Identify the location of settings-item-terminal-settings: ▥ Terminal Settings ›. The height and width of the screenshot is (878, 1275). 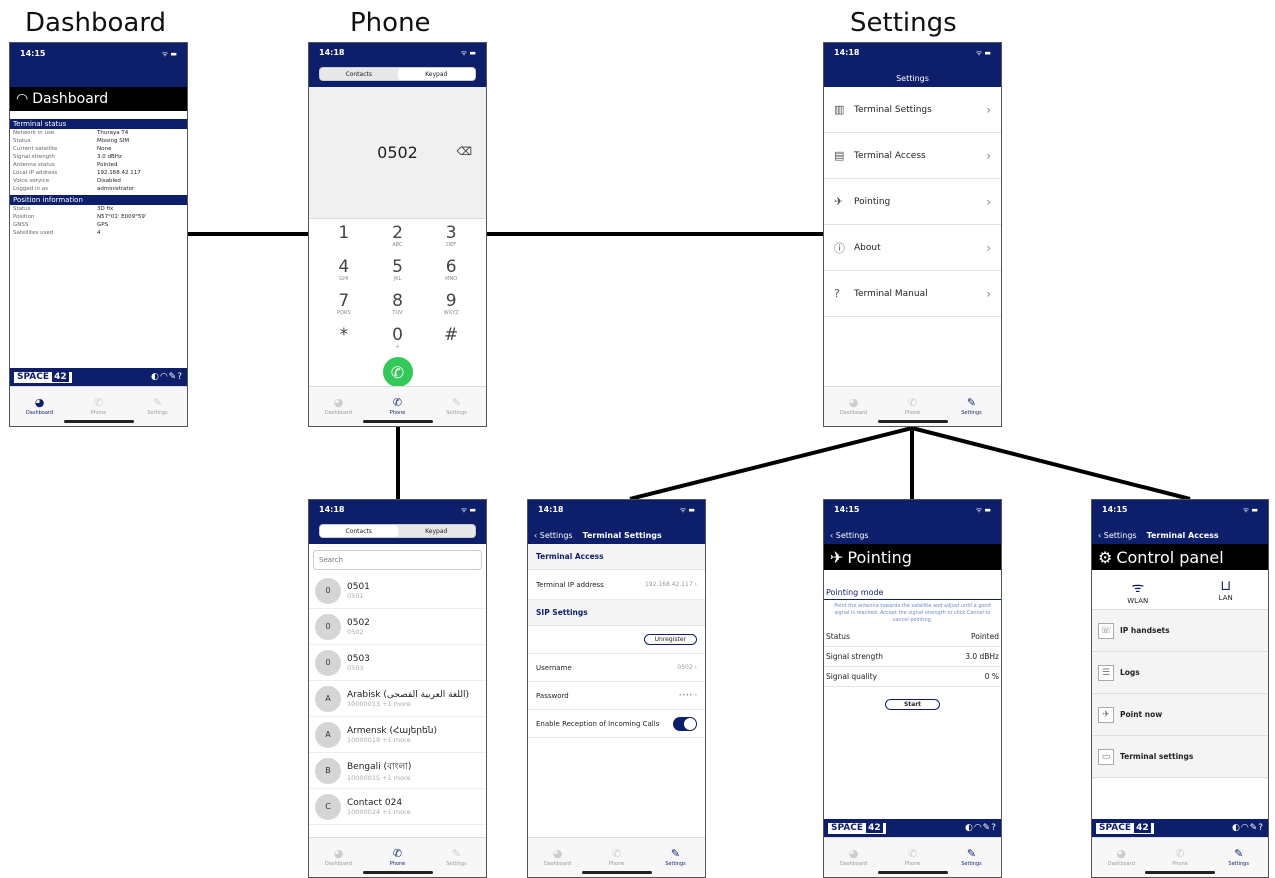
(912, 110).